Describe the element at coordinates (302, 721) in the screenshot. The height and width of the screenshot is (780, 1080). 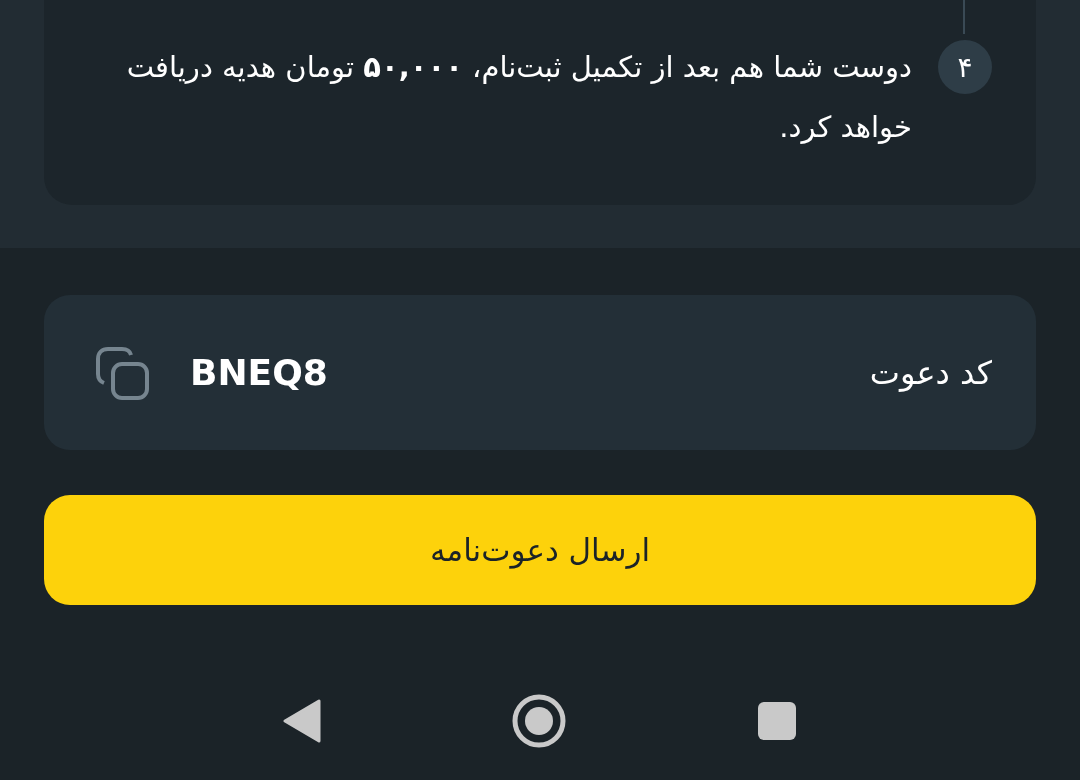
I see `back-icon` at that location.